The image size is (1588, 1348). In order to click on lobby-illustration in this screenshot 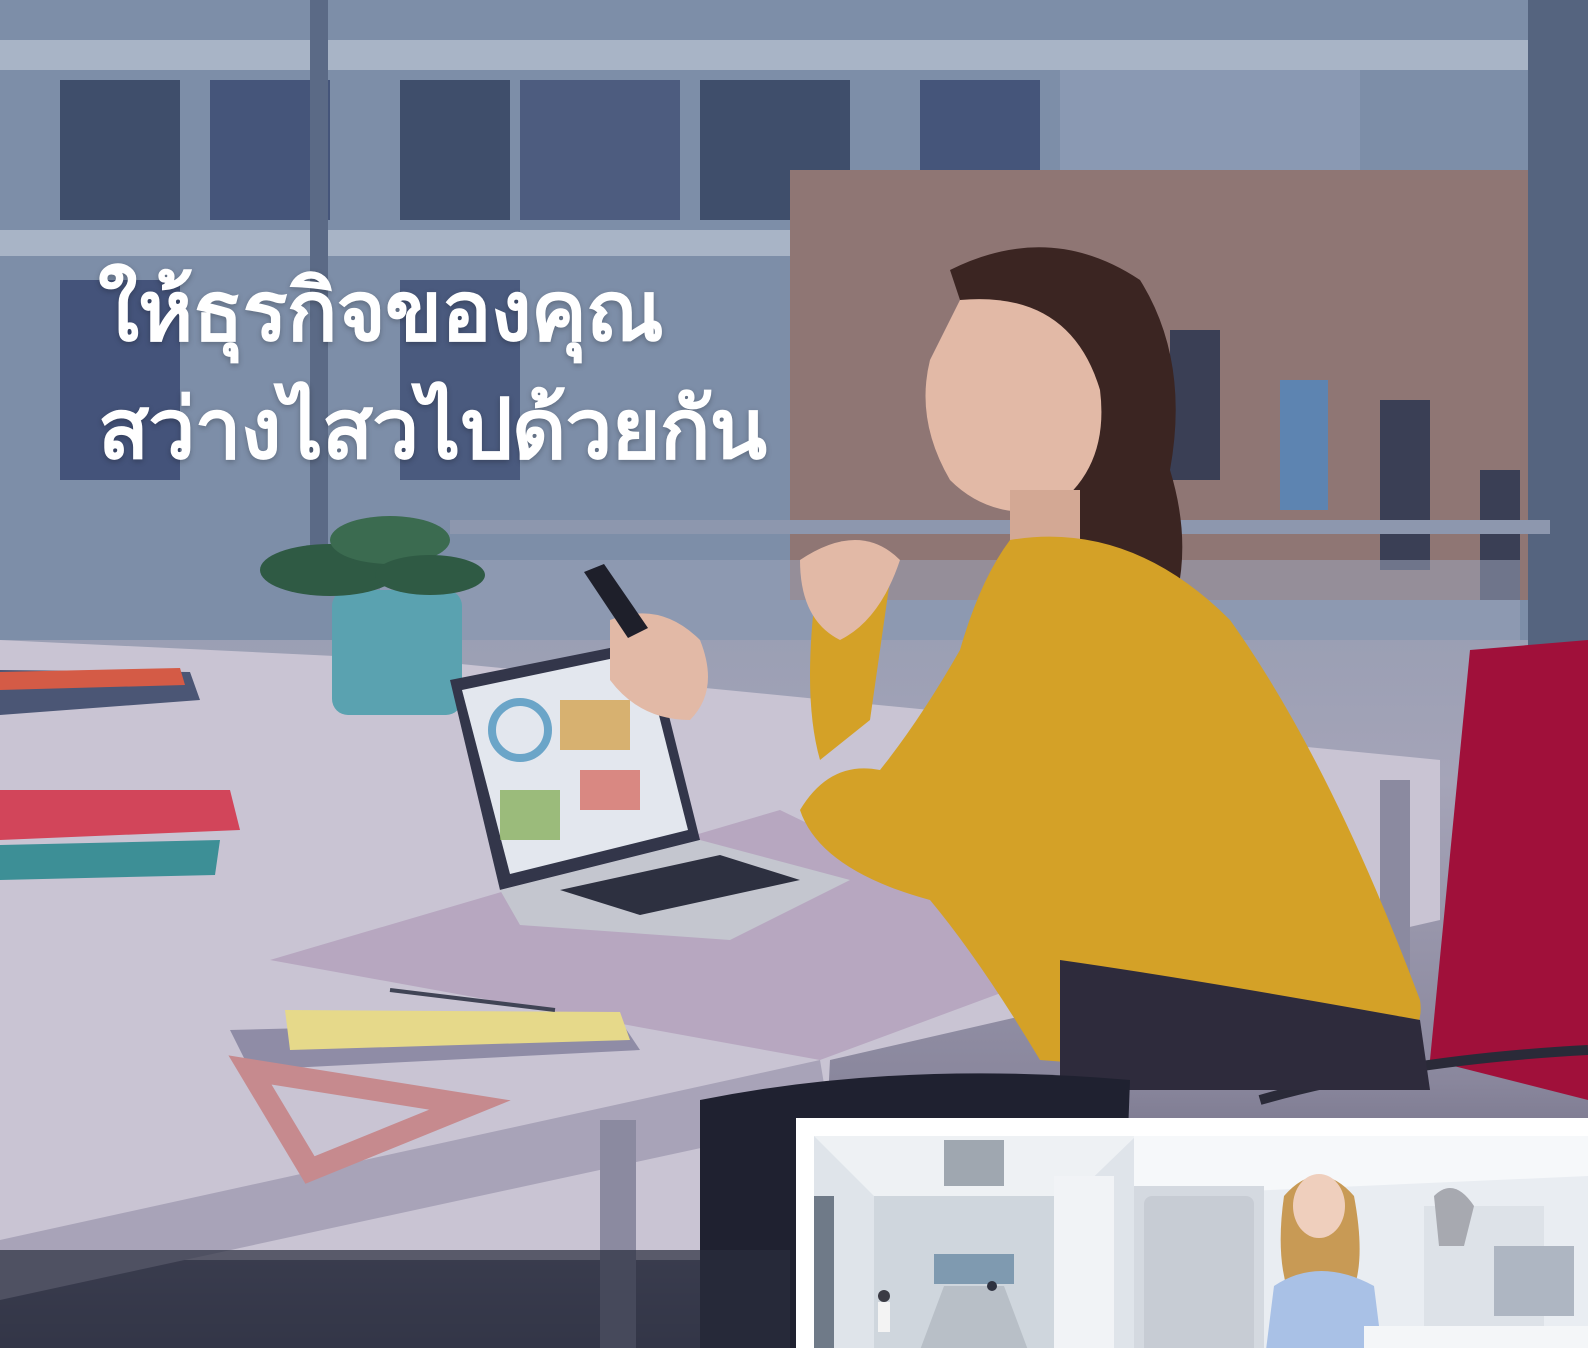, I will do `click(975, 1242)`.